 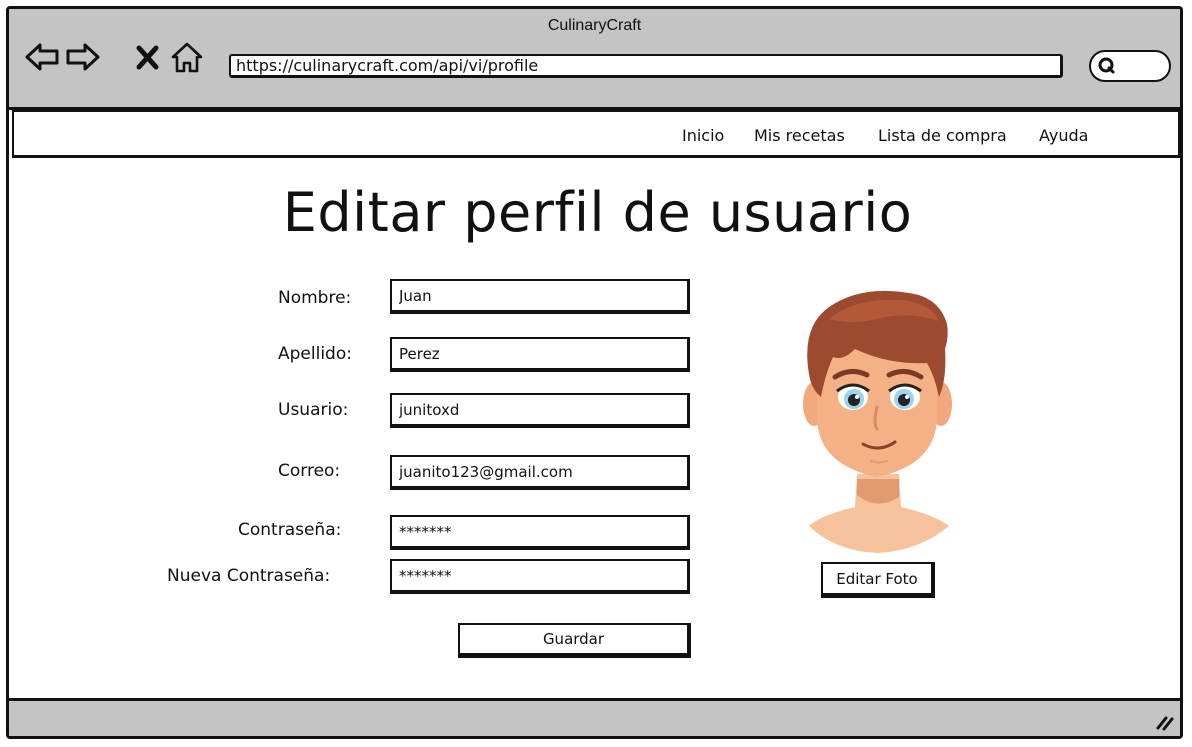 What do you see at coordinates (540, 410) in the screenshot?
I see `usuario-input` at bounding box center [540, 410].